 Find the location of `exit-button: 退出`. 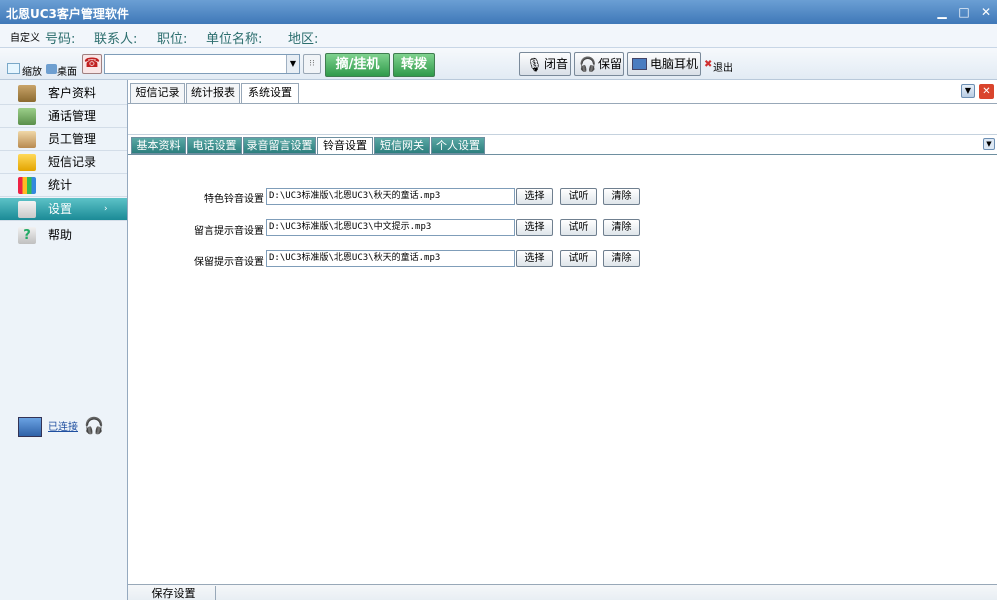

exit-button: 退出 is located at coordinates (723, 66).